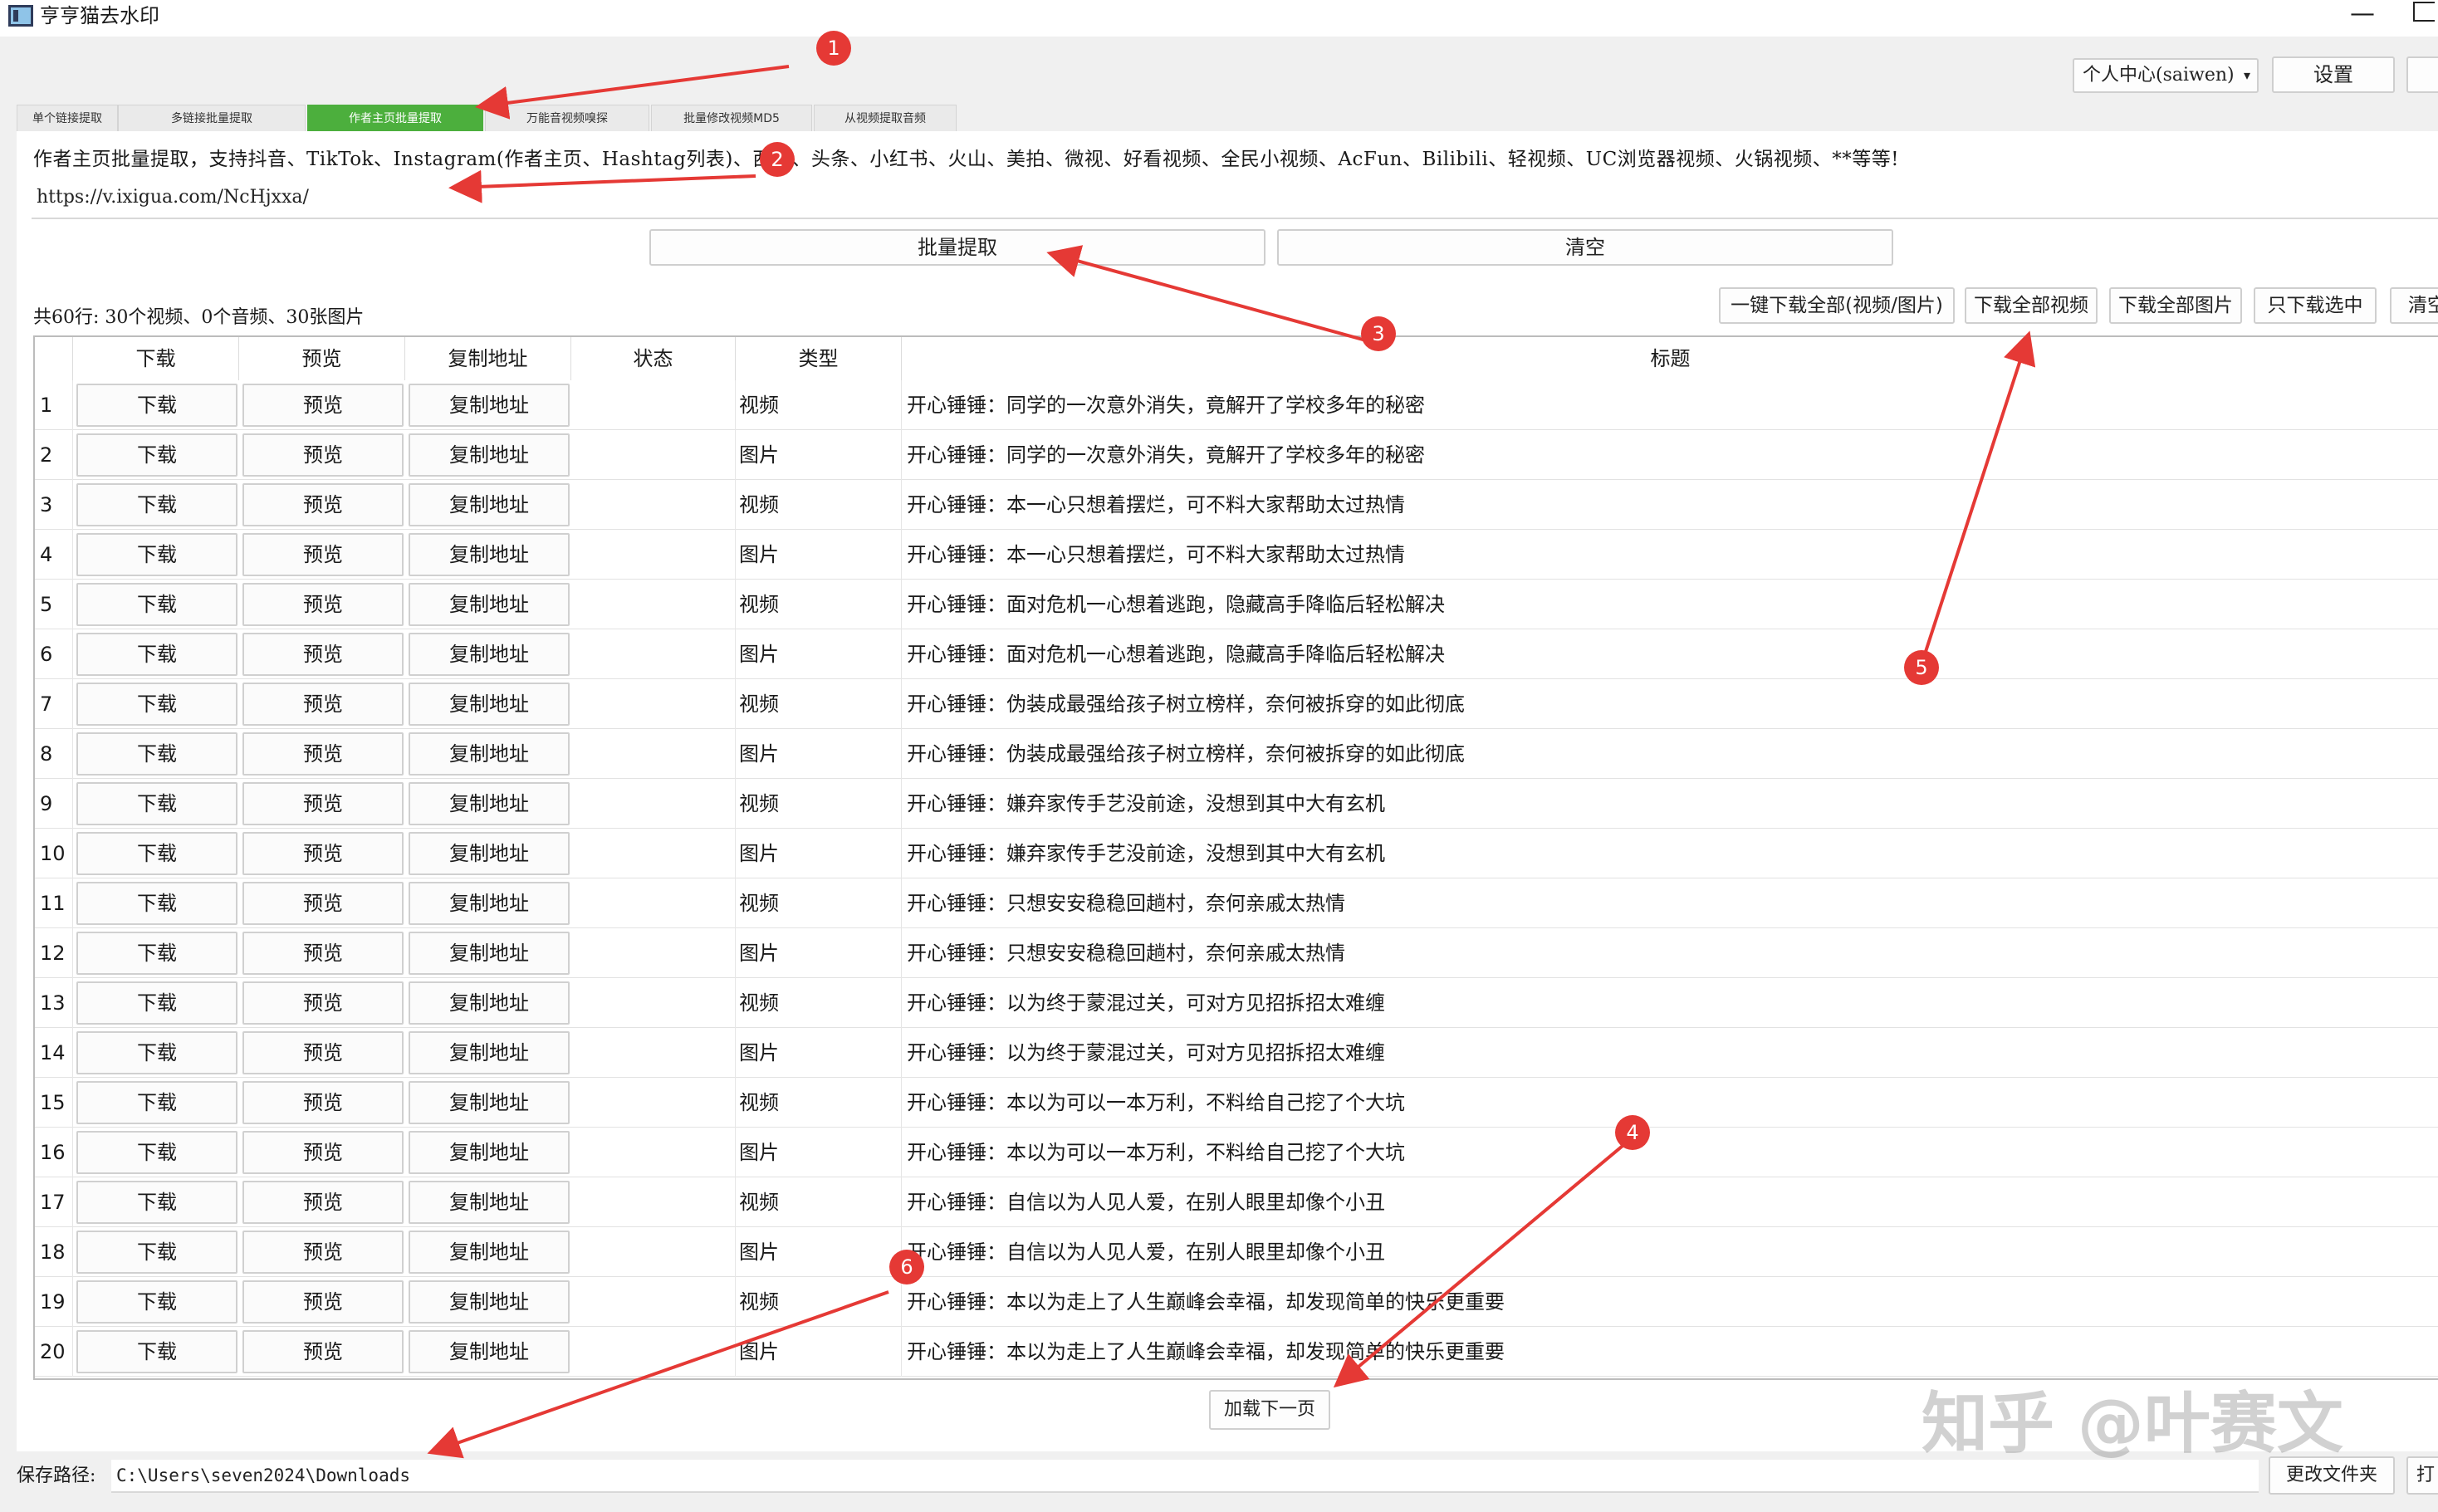  I want to click on annotation-marker-2: 2, so click(778, 159).